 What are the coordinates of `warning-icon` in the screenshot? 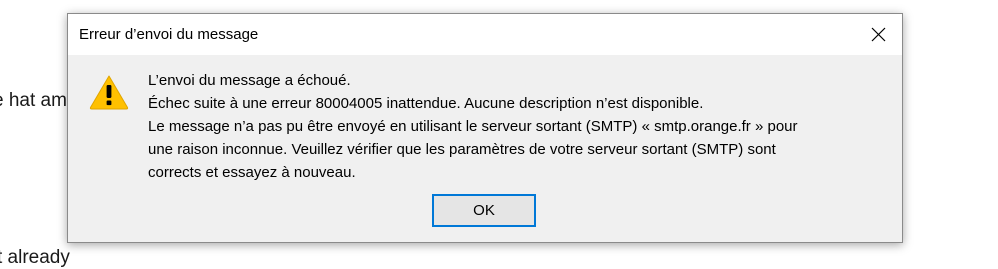 It's located at (109, 92).